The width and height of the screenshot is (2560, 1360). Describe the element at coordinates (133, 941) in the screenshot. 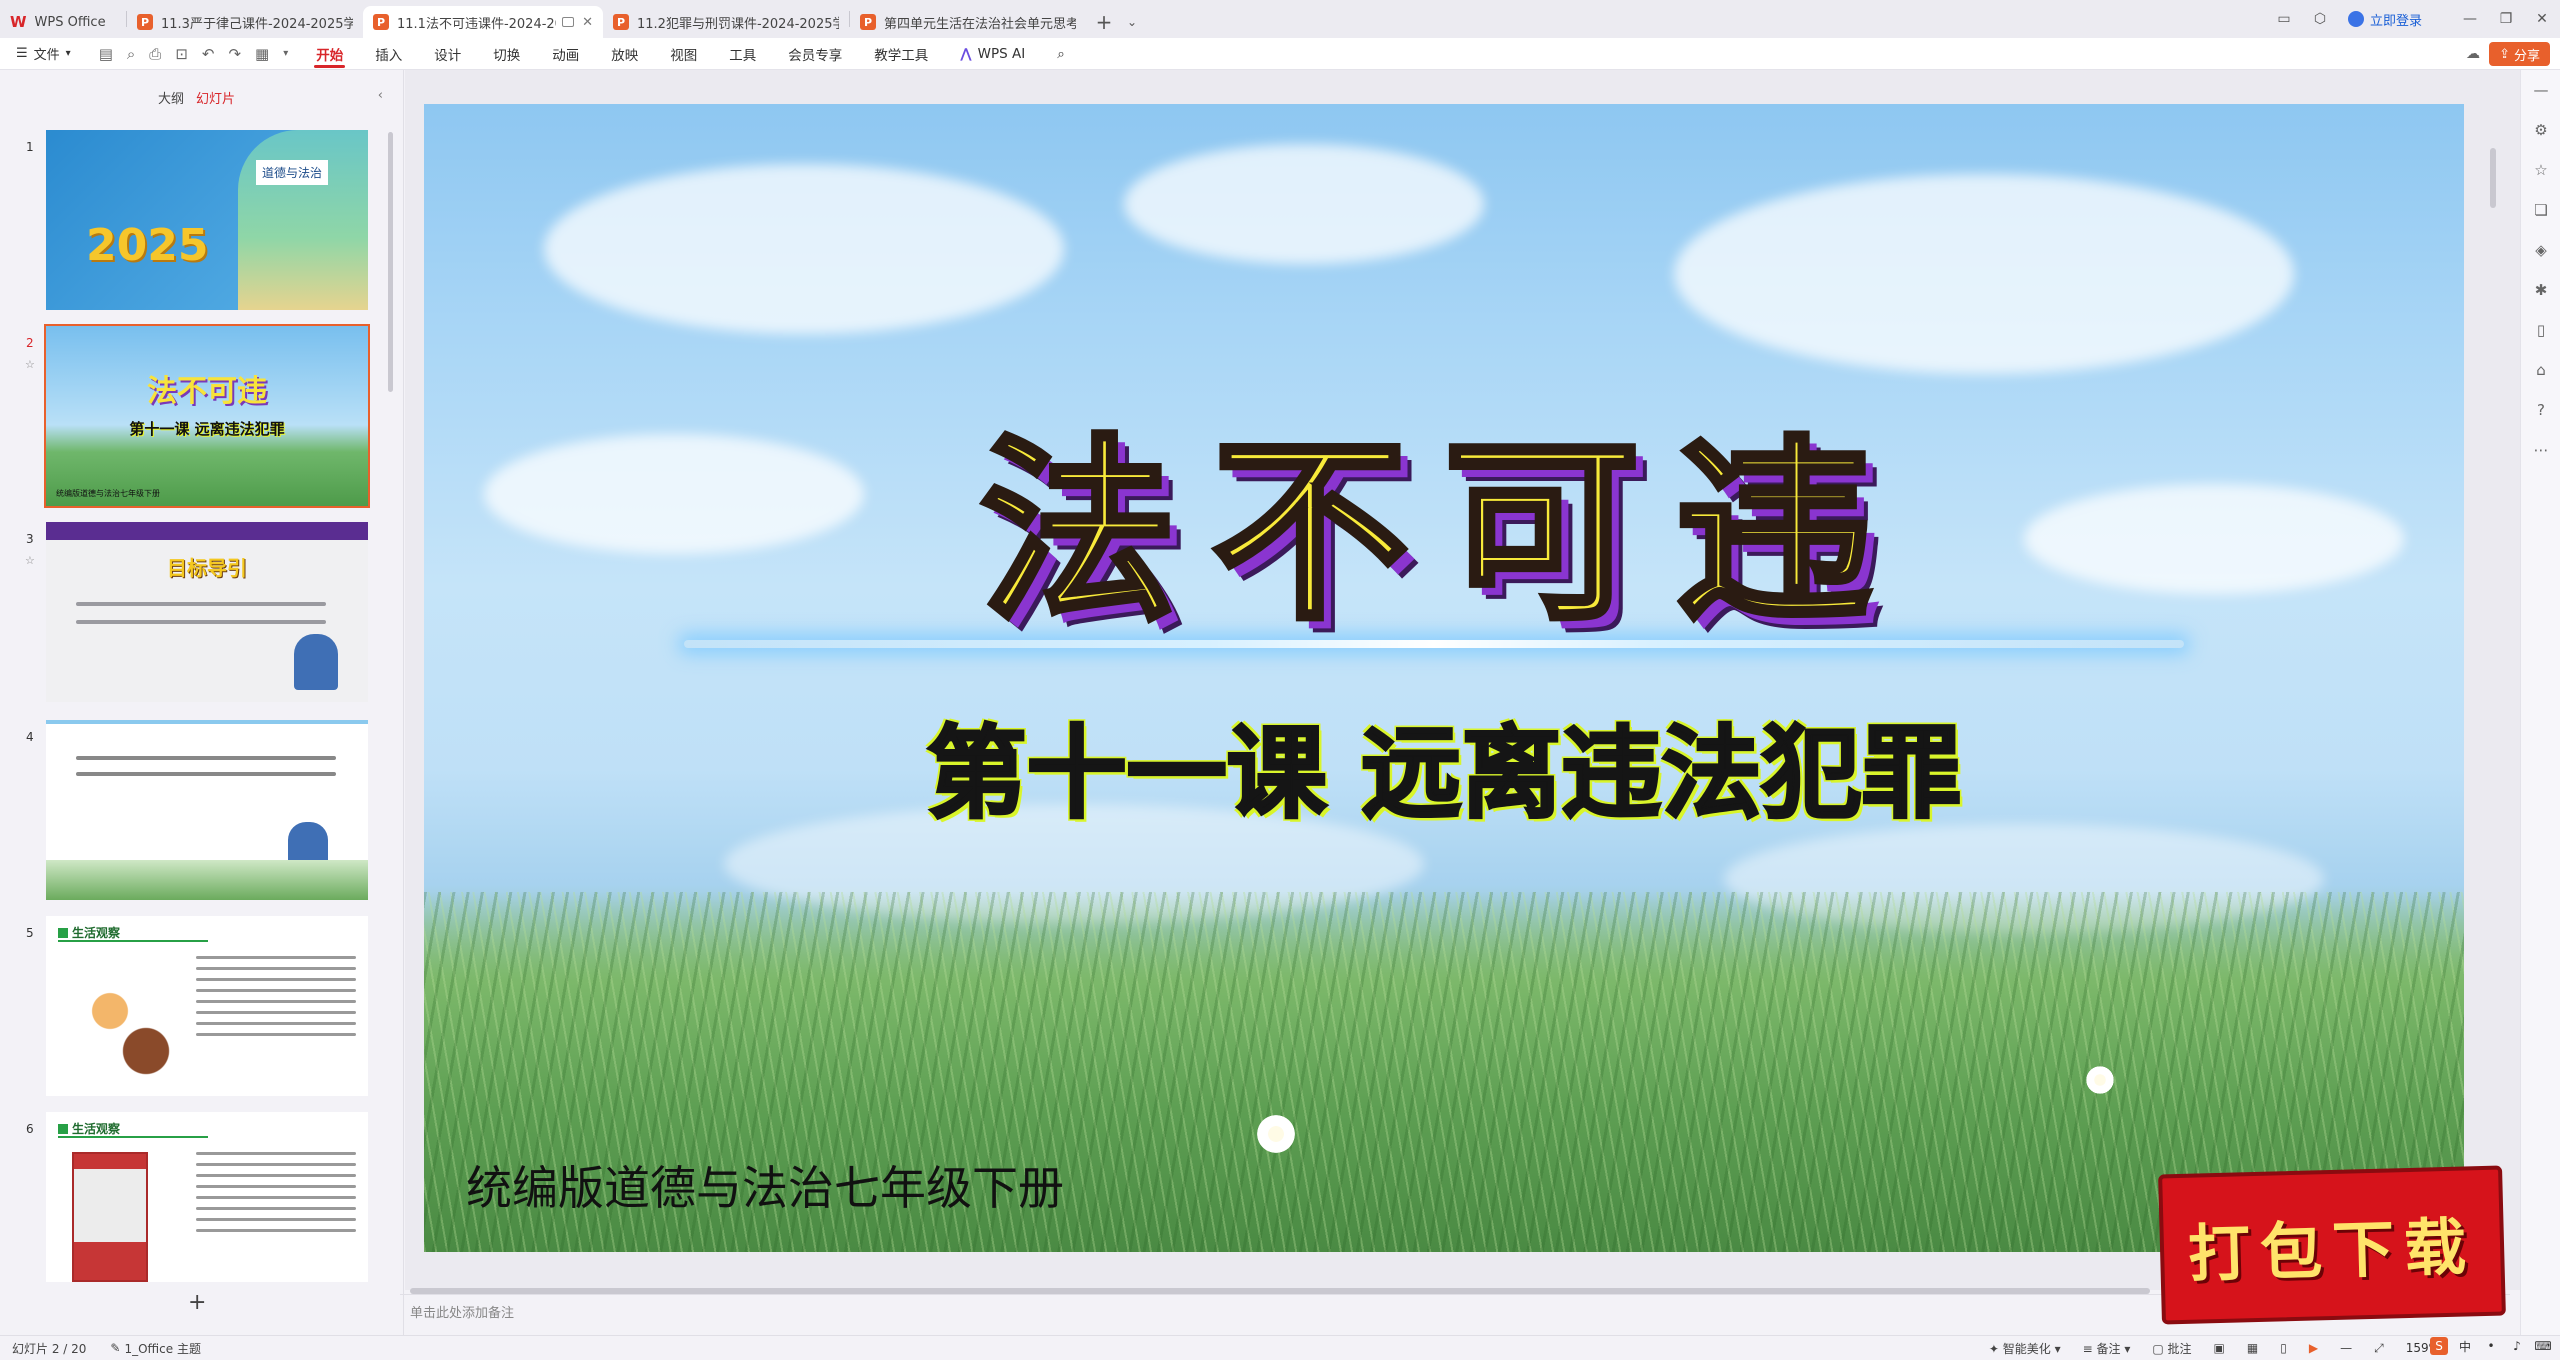

I see `thumb-divider` at that location.